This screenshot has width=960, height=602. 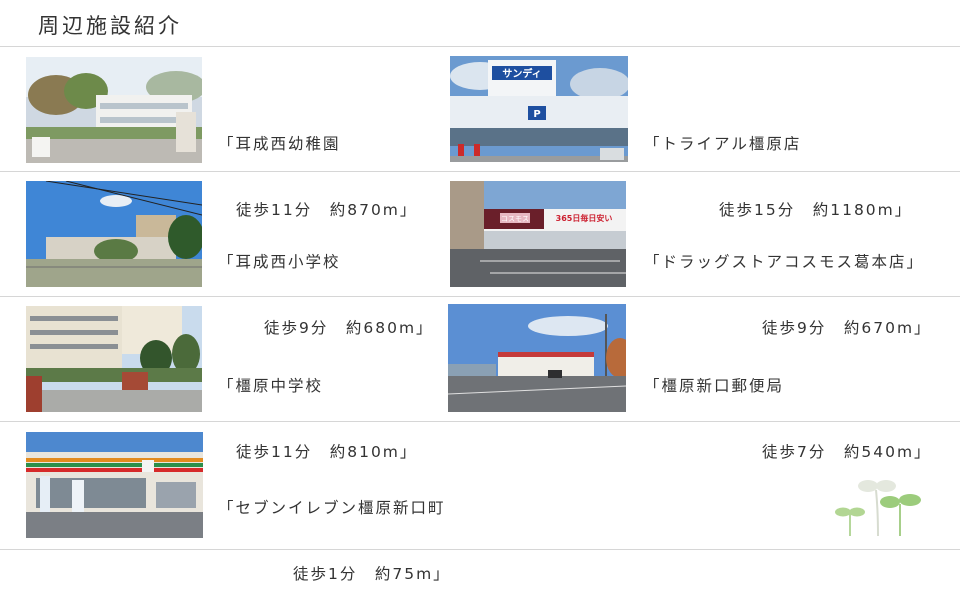 What do you see at coordinates (538, 234) in the screenshot?
I see `drugstore-photo: コスモス 365日毎日安い` at bounding box center [538, 234].